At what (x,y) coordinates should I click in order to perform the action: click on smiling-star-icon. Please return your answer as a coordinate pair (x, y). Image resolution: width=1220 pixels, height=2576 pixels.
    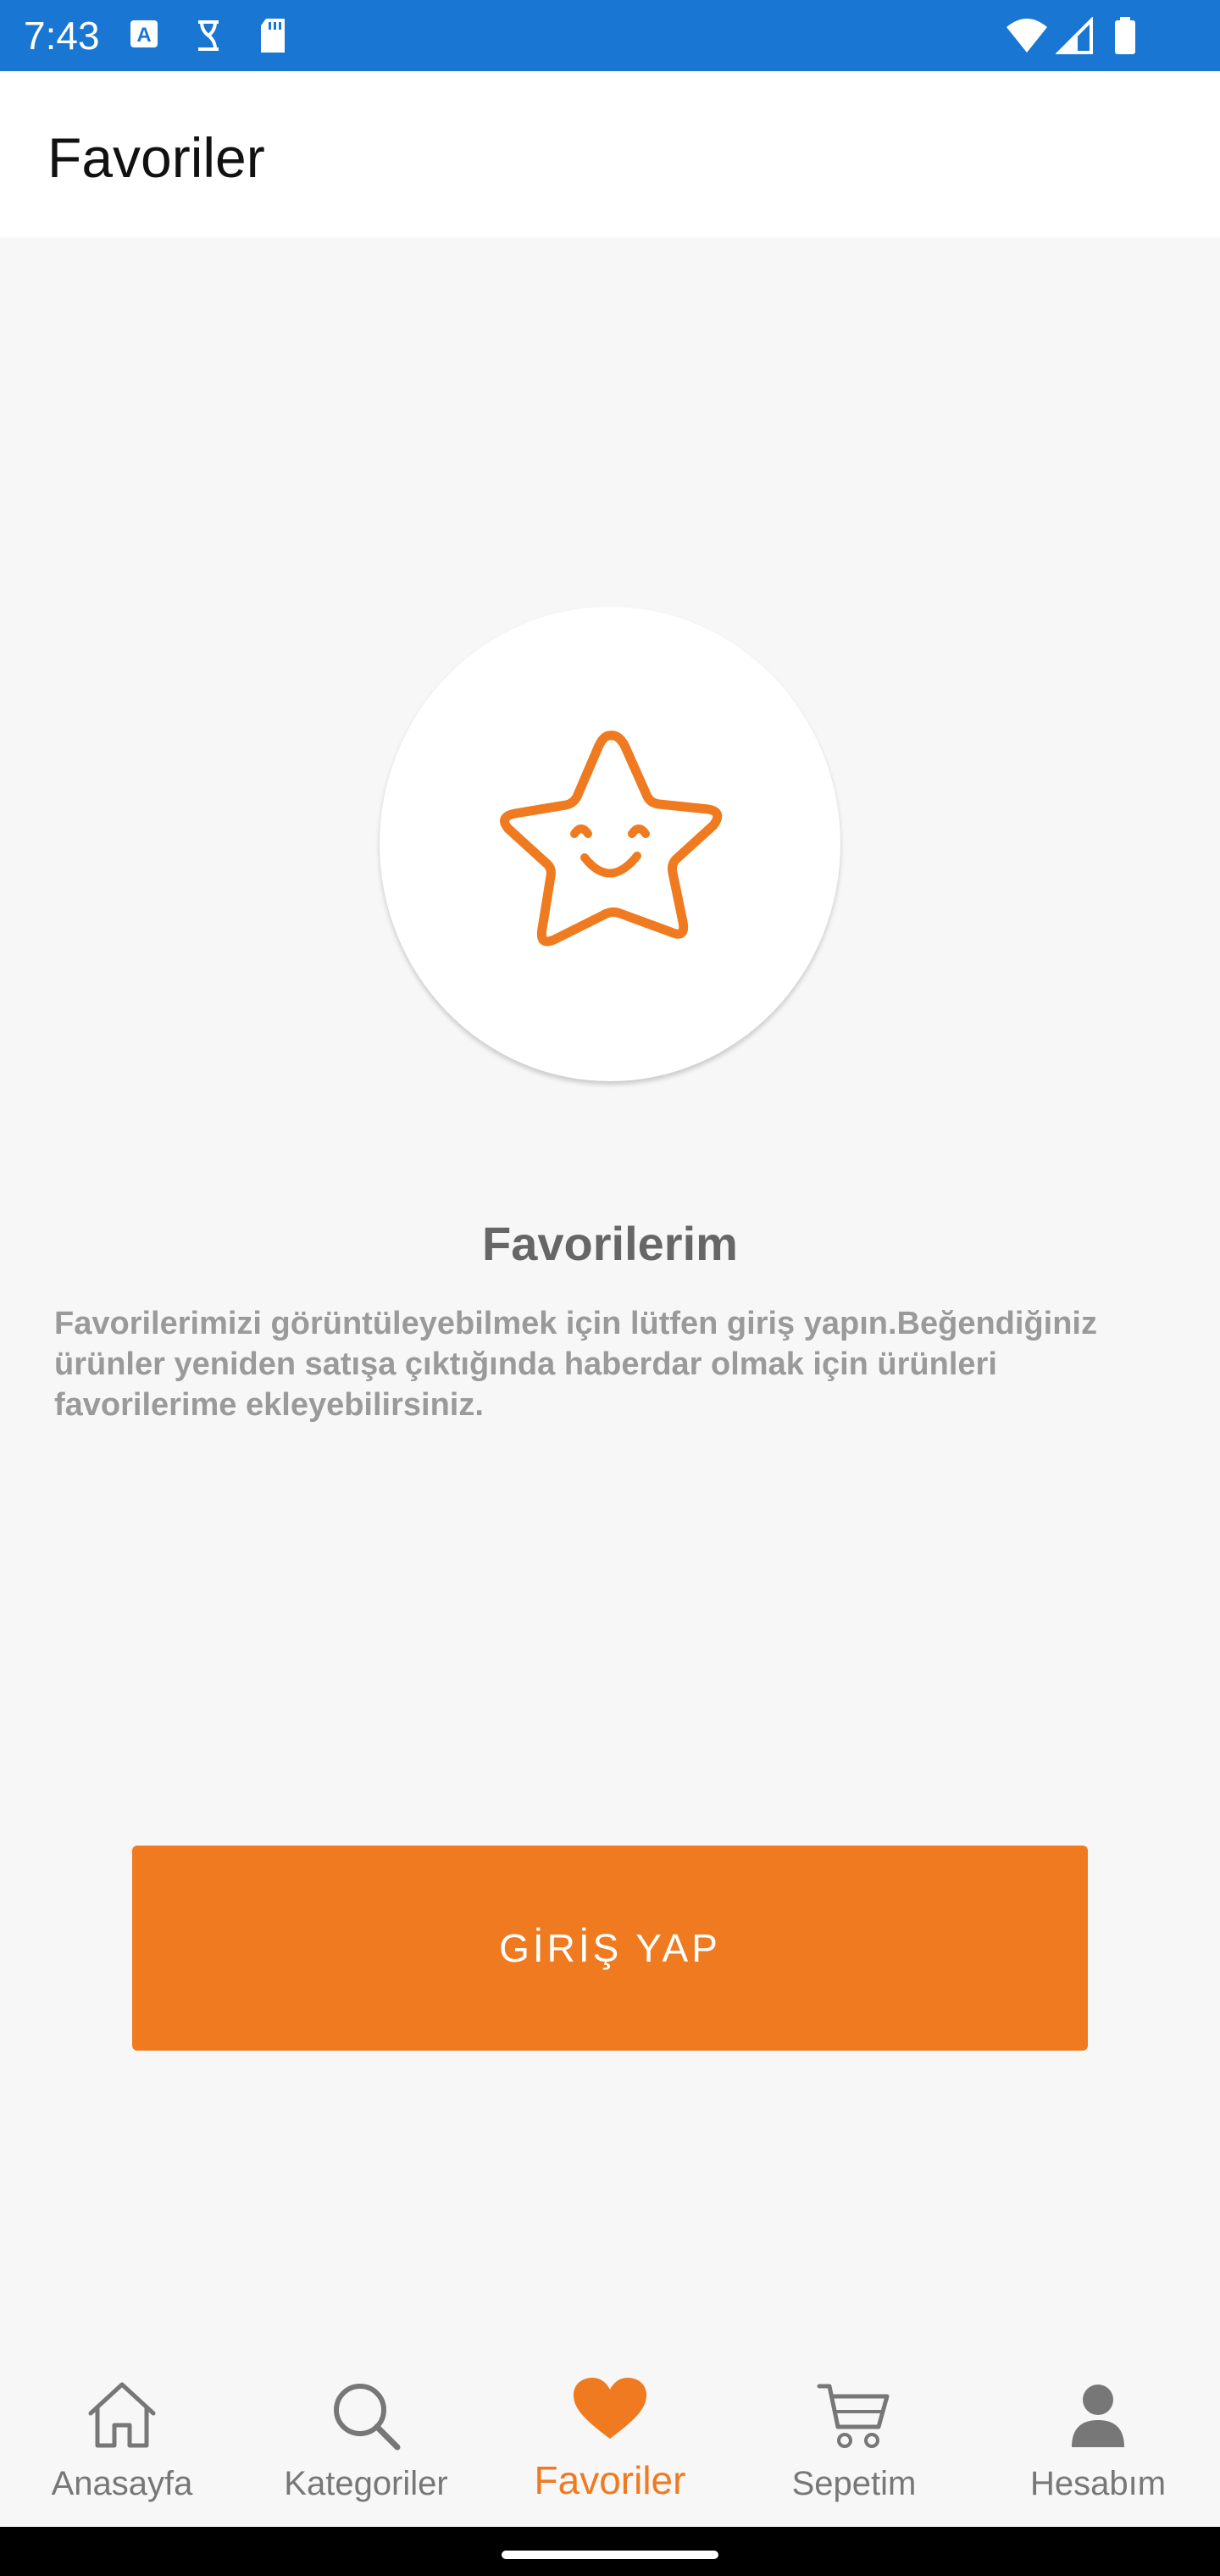
    Looking at the image, I should click on (611, 838).